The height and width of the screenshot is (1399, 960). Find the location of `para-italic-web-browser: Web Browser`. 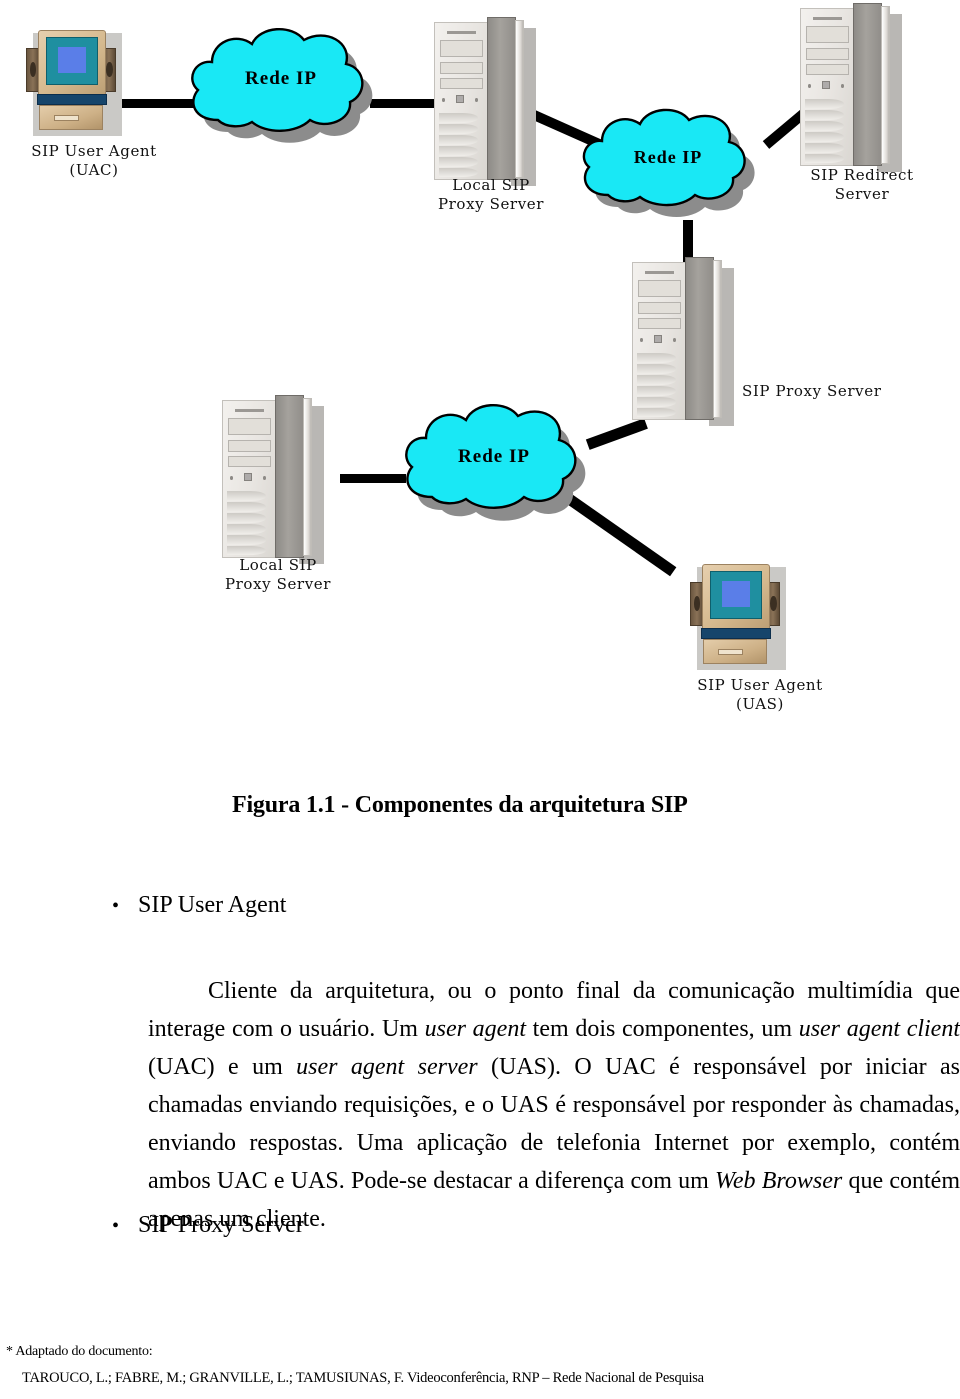

para-italic-web-browser: Web Browser is located at coordinates (779, 1181).